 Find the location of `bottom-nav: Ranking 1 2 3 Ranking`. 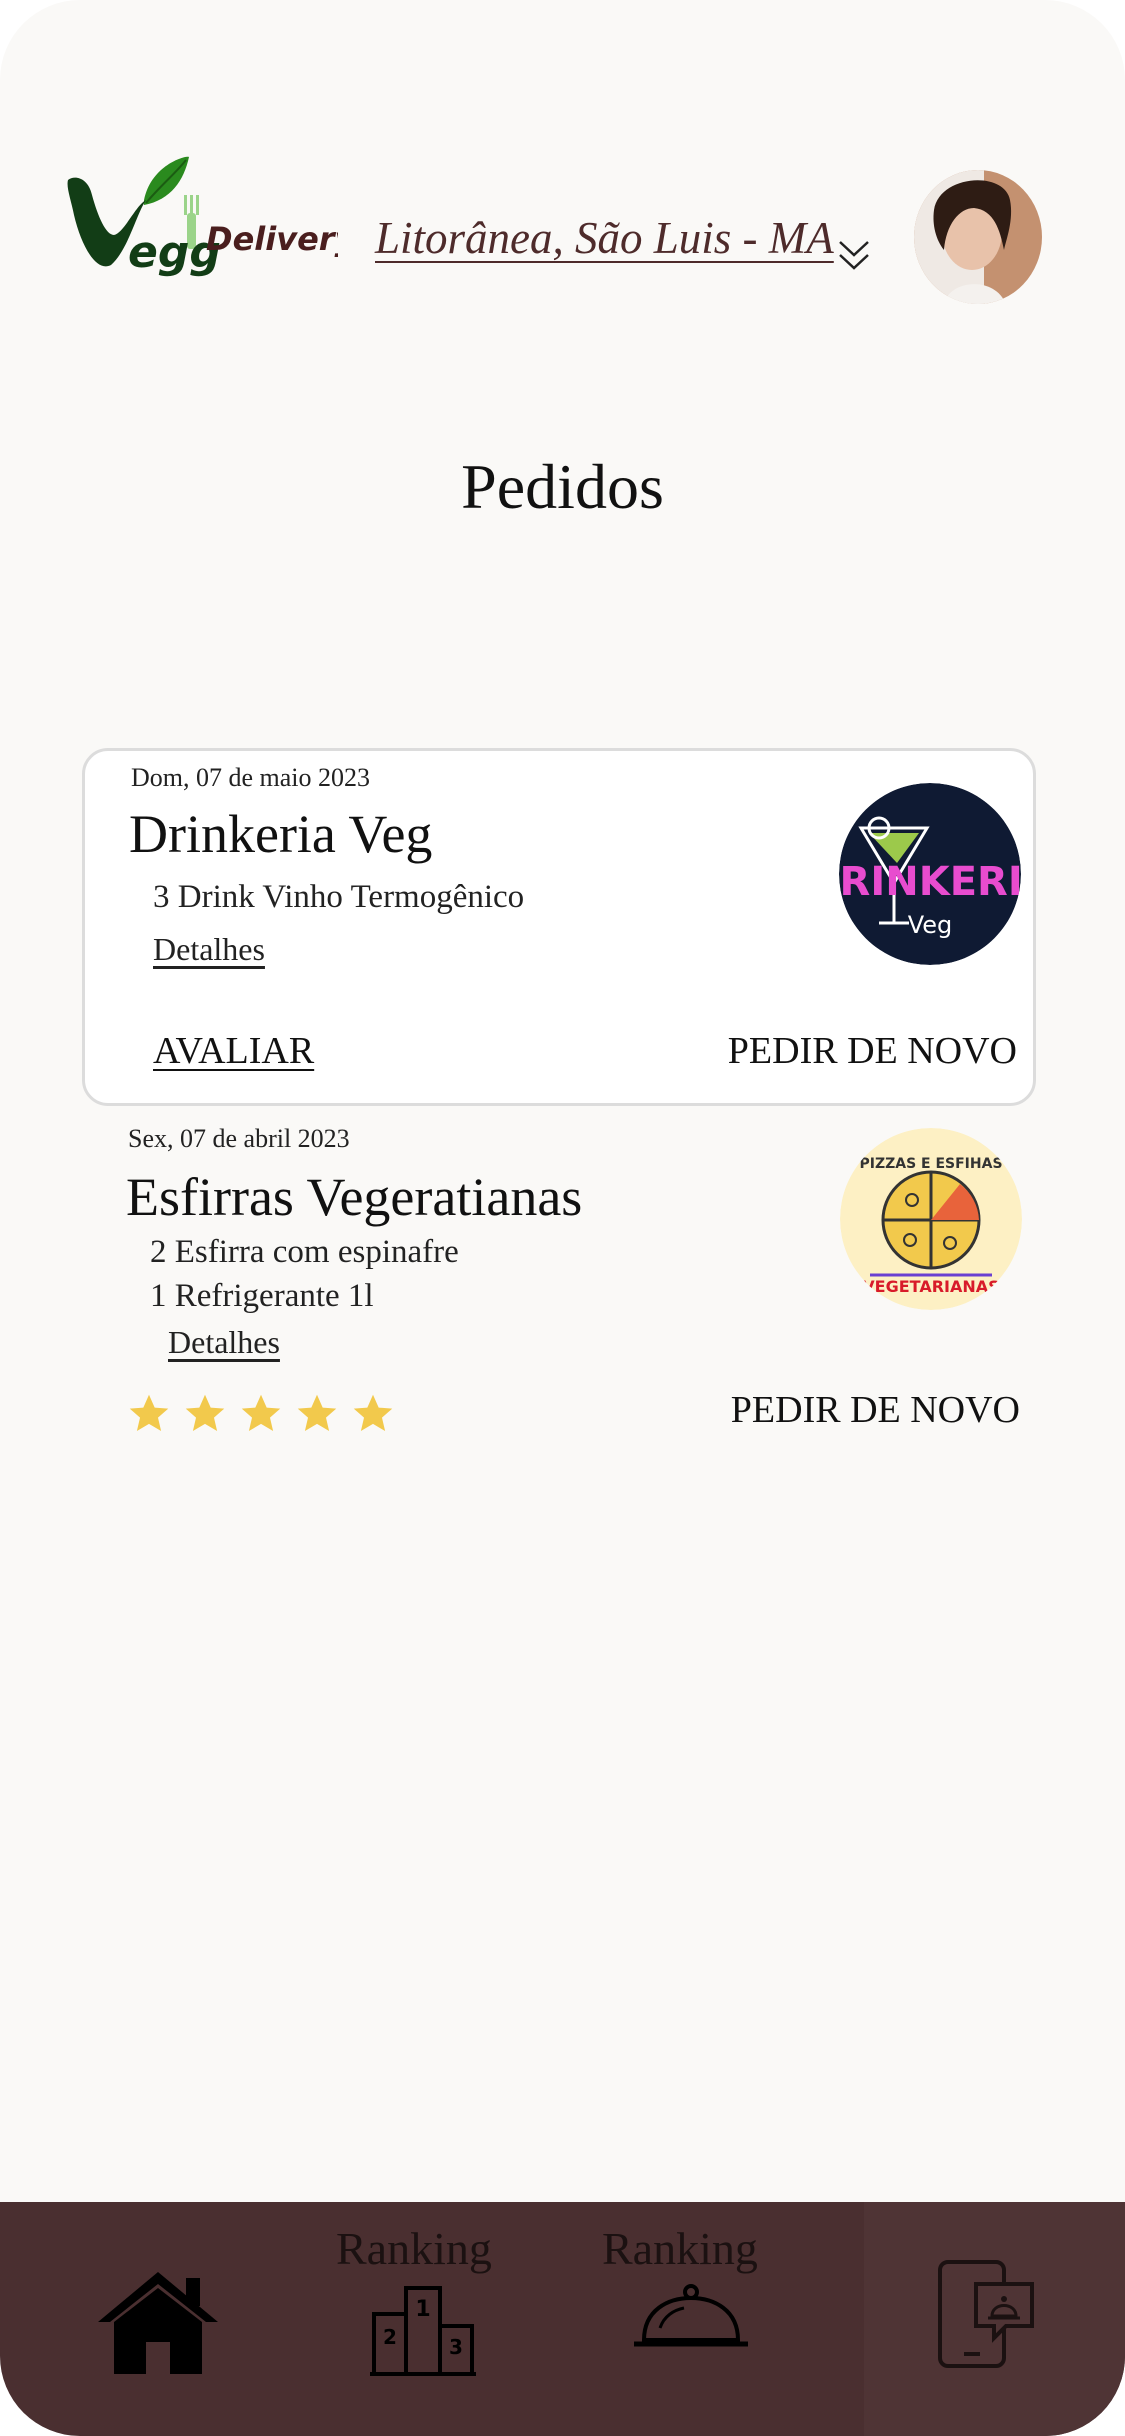

bottom-nav: Ranking 1 2 3 Ranking is located at coordinates (562, 2319).